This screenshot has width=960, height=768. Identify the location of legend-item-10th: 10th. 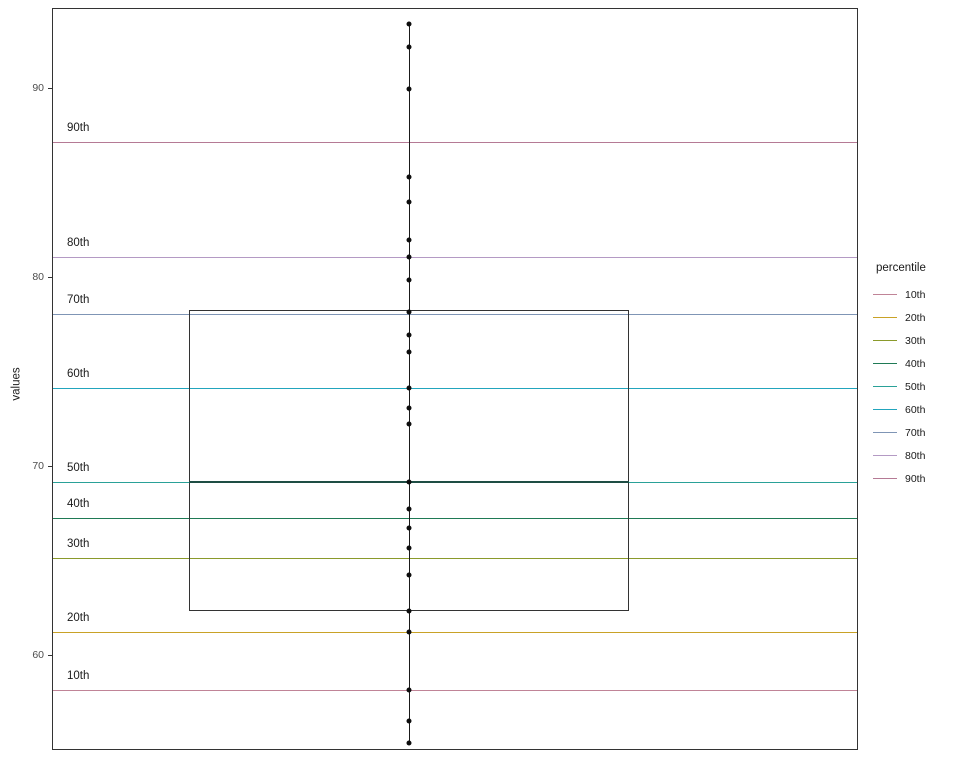
(915, 294).